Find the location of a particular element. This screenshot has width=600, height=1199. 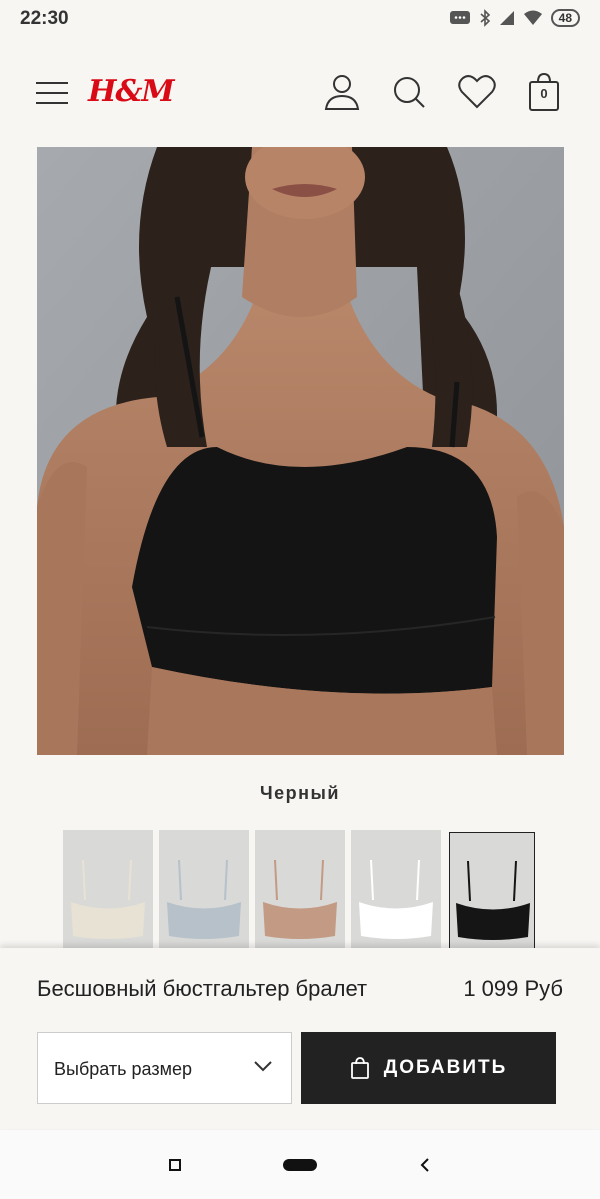

recent-apps-button is located at coordinates (175, 1164).